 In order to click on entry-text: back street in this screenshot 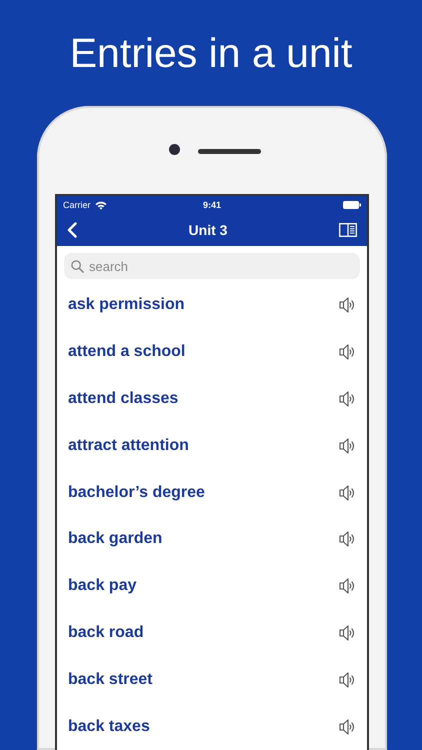, I will do `click(110, 679)`.